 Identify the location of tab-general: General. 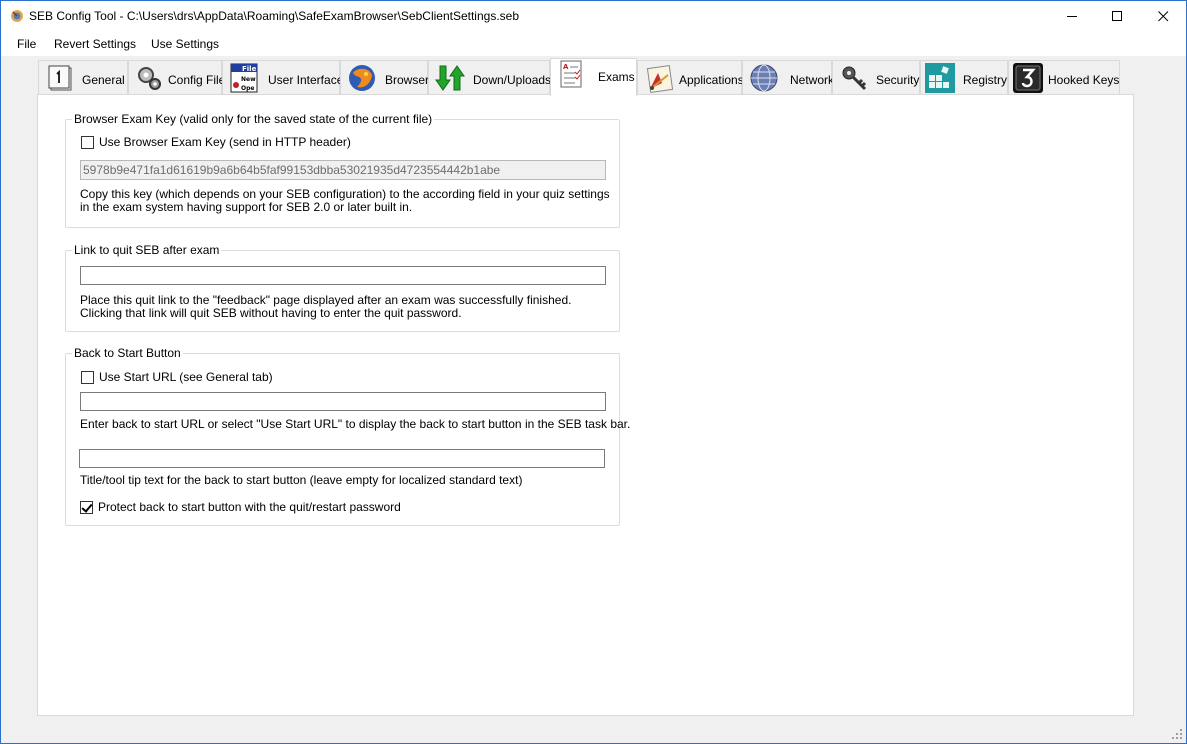
(83, 77).